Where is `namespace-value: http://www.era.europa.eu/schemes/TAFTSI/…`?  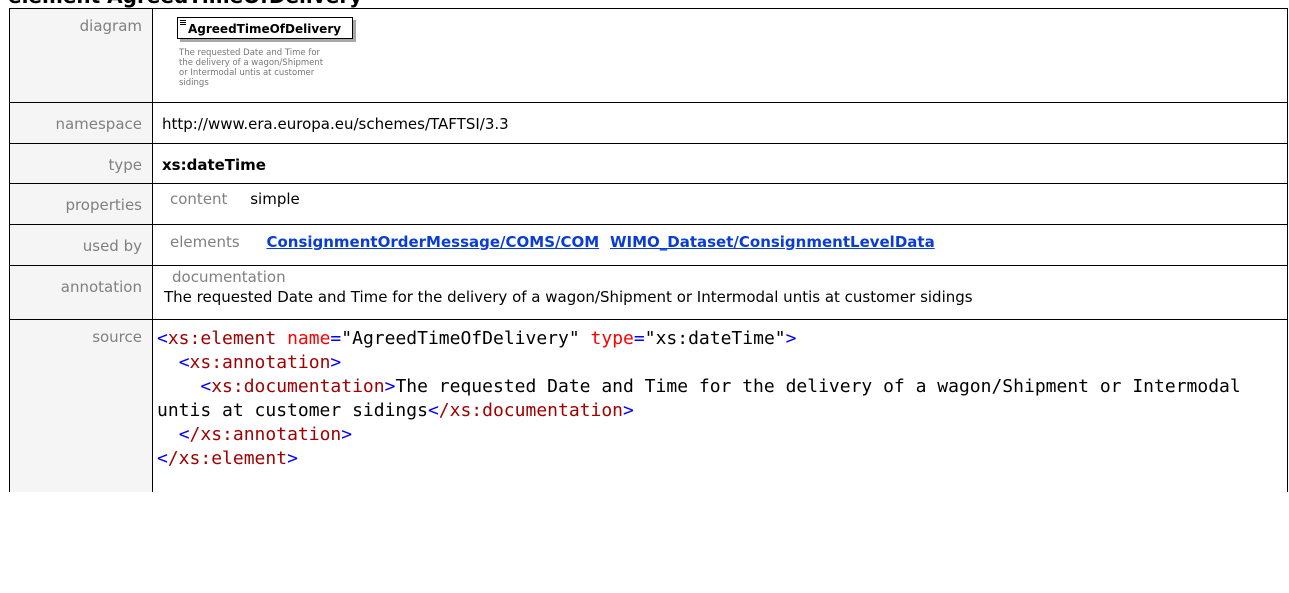 namespace-value: http://www.era.europa.eu/schemes/TAFTSI/… is located at coordinates (335, 124).